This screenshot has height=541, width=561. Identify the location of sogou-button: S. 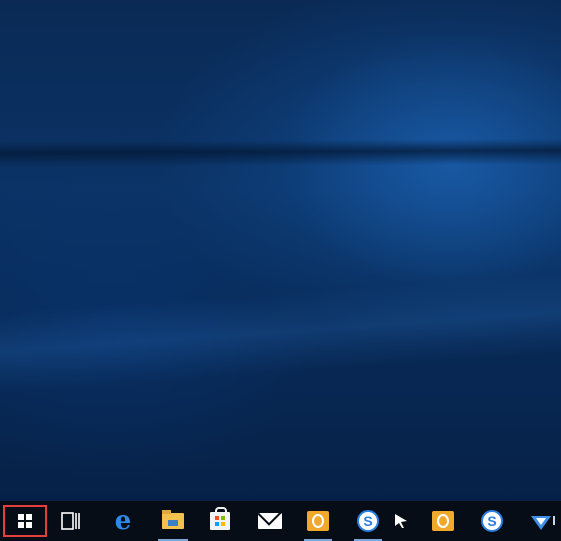
(368, 521).